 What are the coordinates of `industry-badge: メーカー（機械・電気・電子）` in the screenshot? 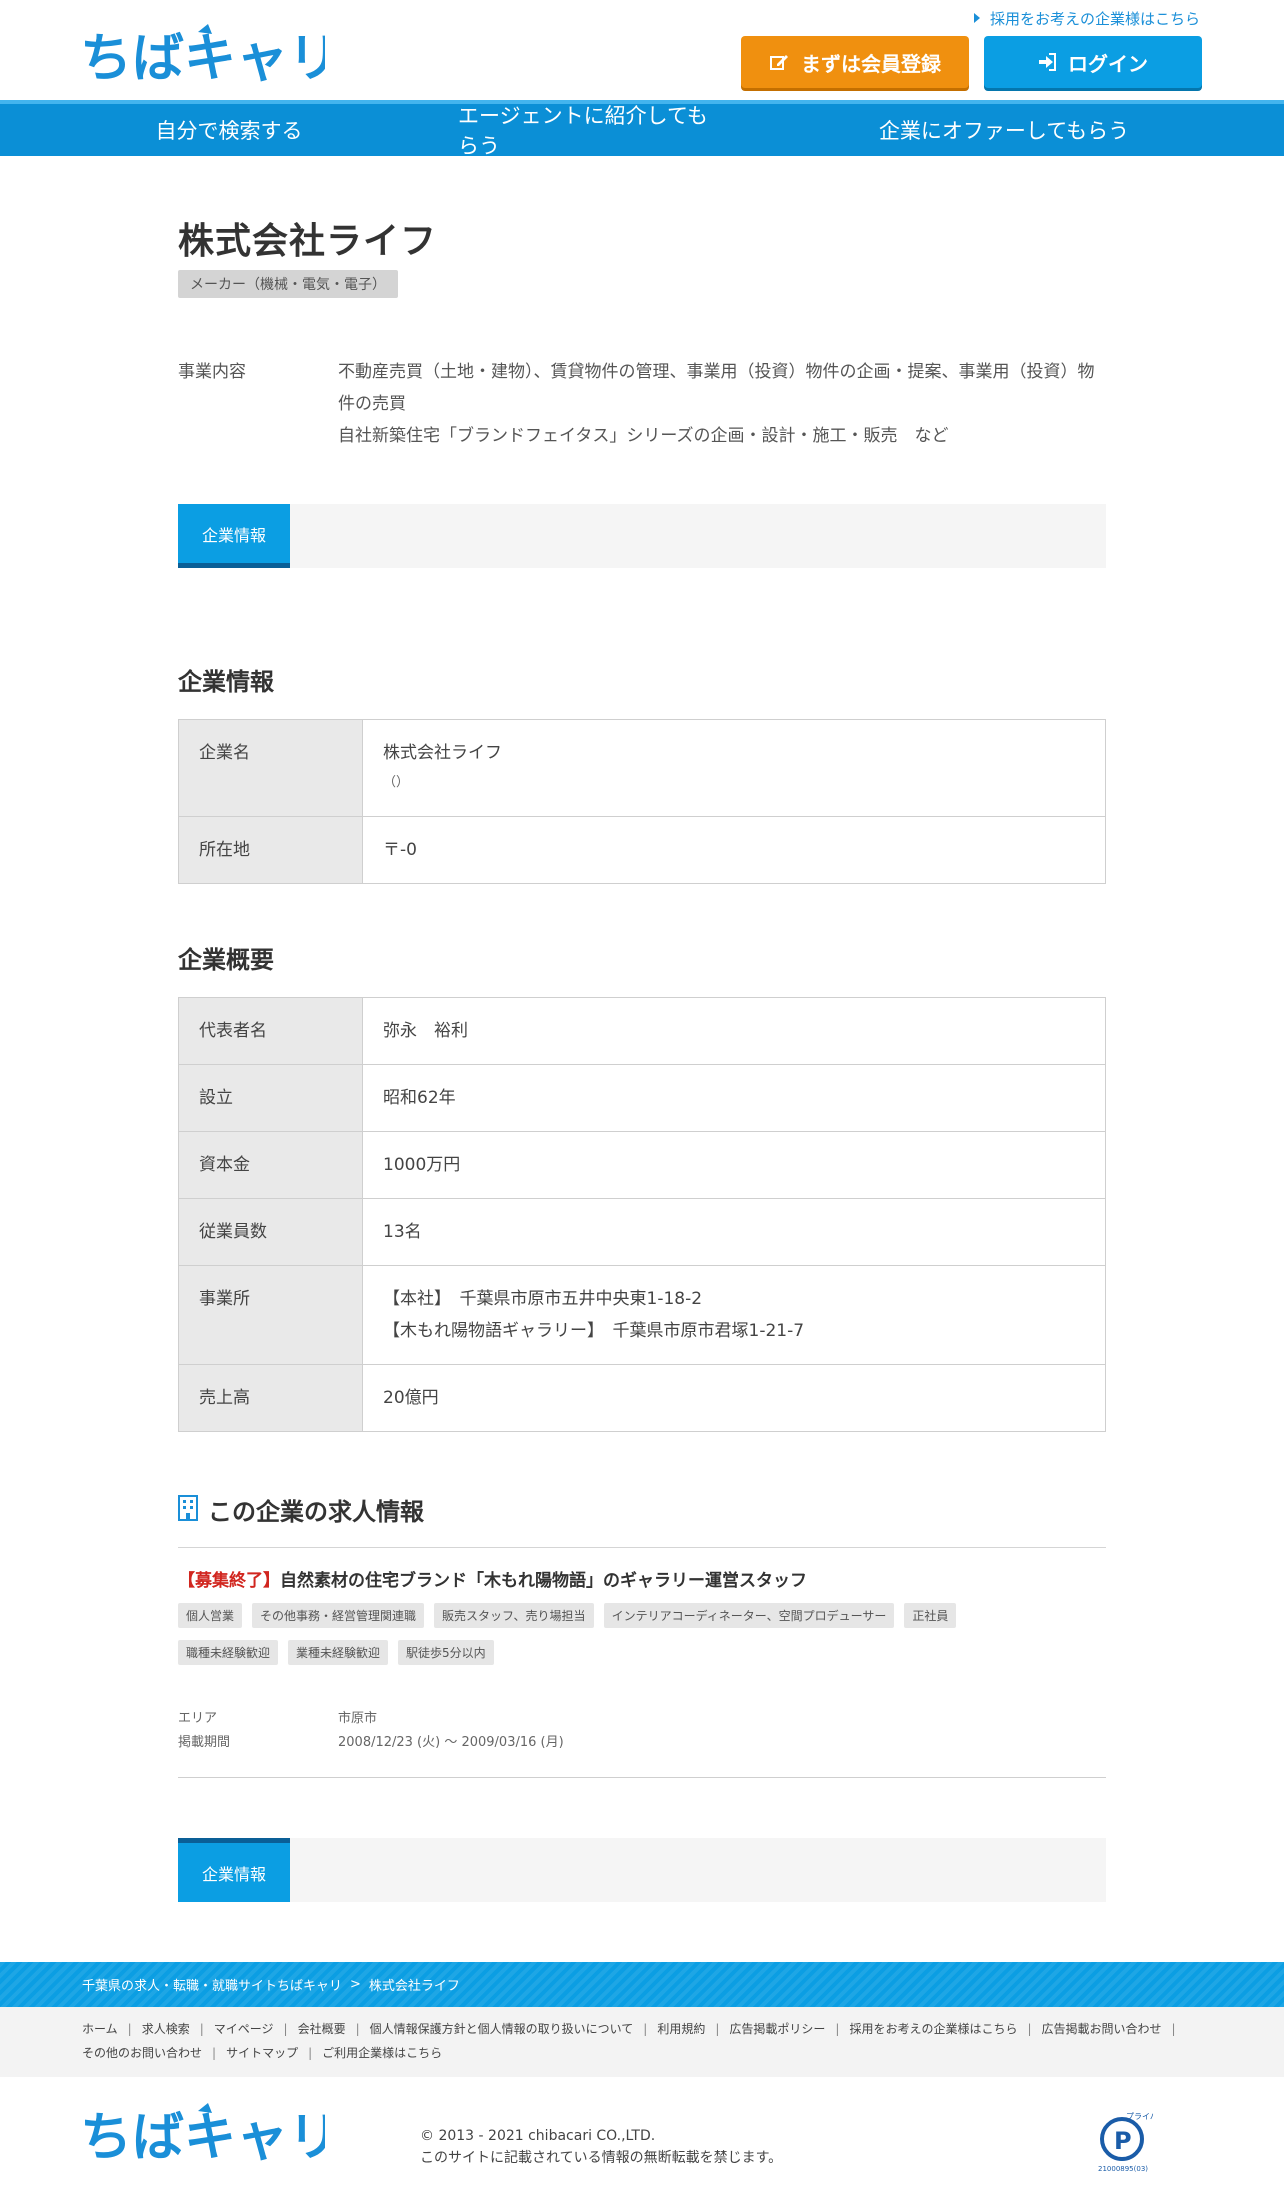 It's located at (288, 284).